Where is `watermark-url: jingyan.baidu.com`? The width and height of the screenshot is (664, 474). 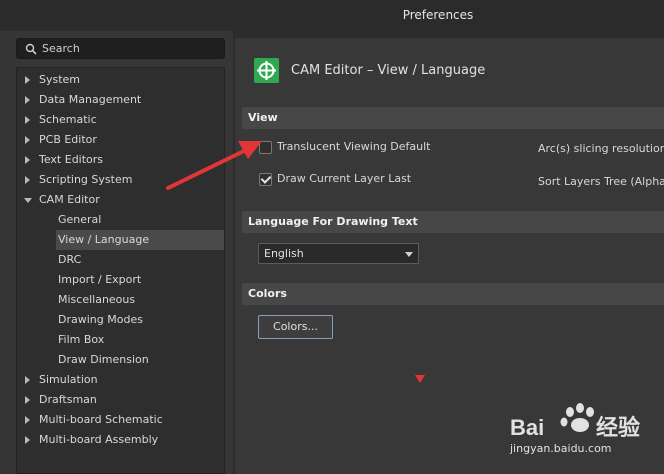 watermark-url: jingyan.baidu.com is located at coordinates (561, 448).